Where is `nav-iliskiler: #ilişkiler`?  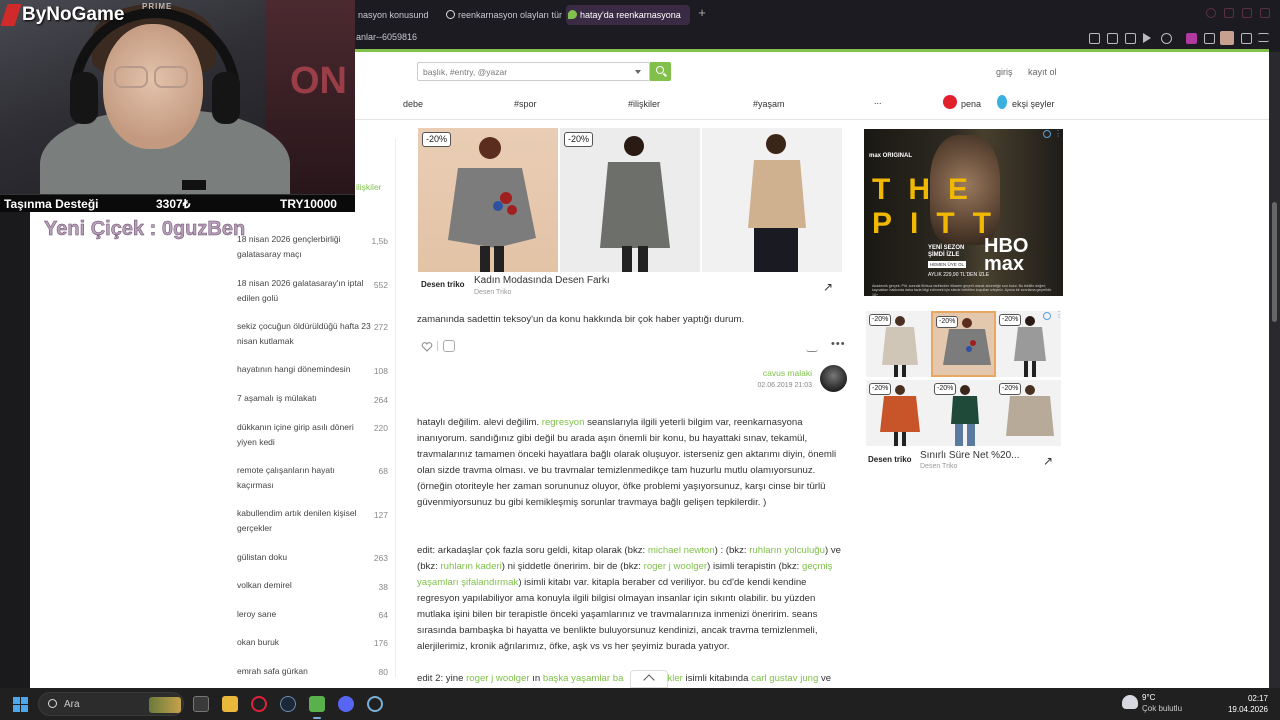 nav-iliskiler: #ilişkiler is located at coordinates (644, 104).